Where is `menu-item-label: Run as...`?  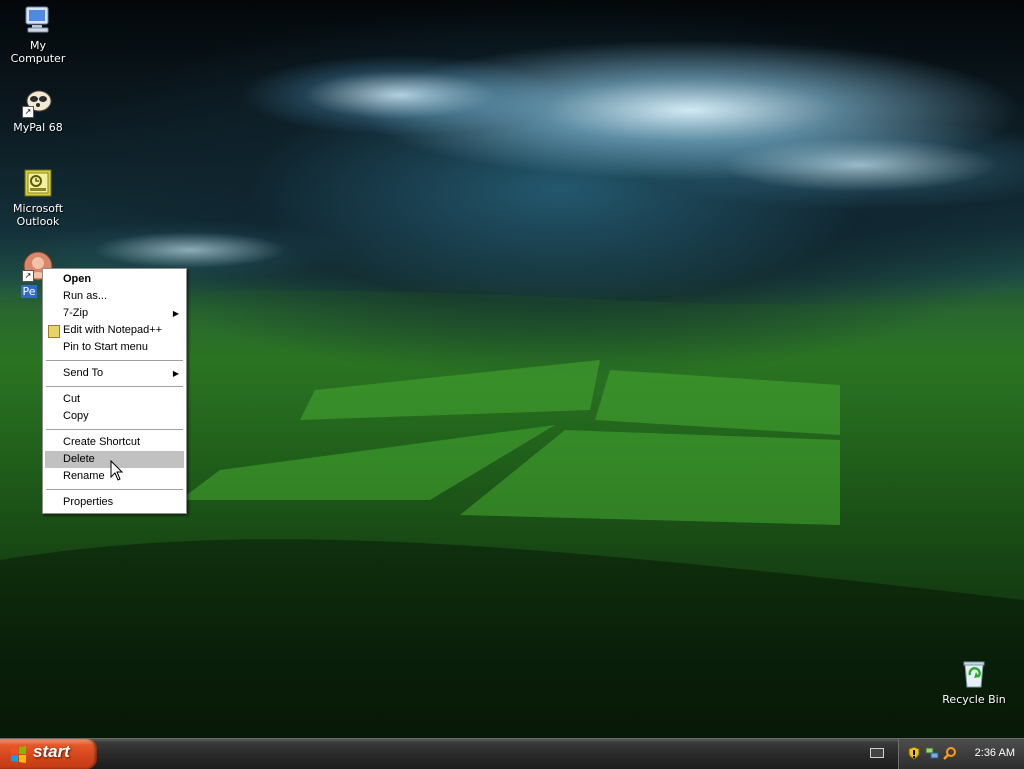
menu-item-label: Run as... is located at coordinates (85, 296).